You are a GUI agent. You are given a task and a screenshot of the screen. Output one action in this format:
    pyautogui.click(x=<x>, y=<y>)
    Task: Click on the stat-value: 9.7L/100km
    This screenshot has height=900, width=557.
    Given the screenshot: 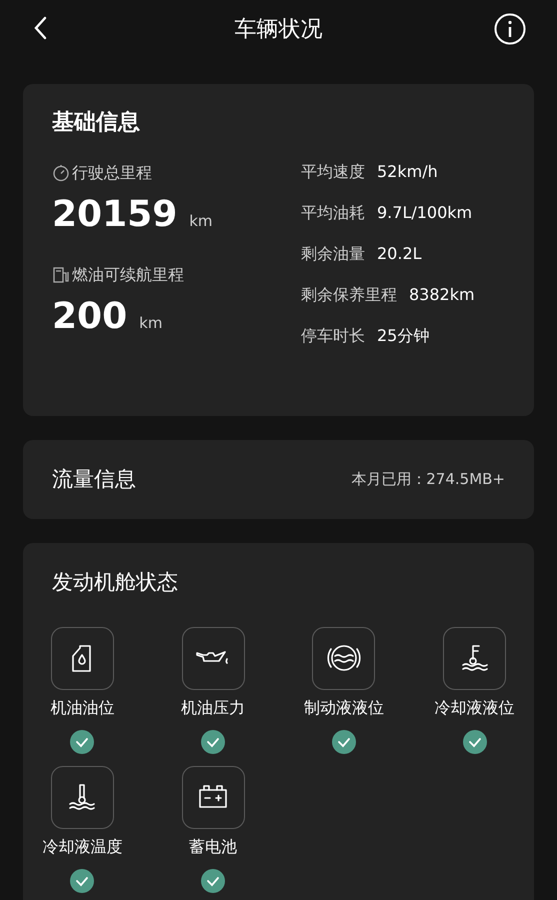 What is the action you would take?
    pyautogui.click(x=424, y=213)
    